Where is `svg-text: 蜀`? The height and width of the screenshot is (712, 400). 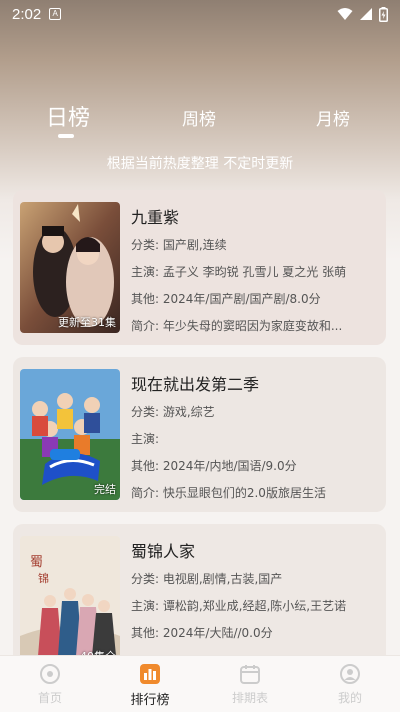
svg-text: 蜀 is located at coordinates (36, 562).